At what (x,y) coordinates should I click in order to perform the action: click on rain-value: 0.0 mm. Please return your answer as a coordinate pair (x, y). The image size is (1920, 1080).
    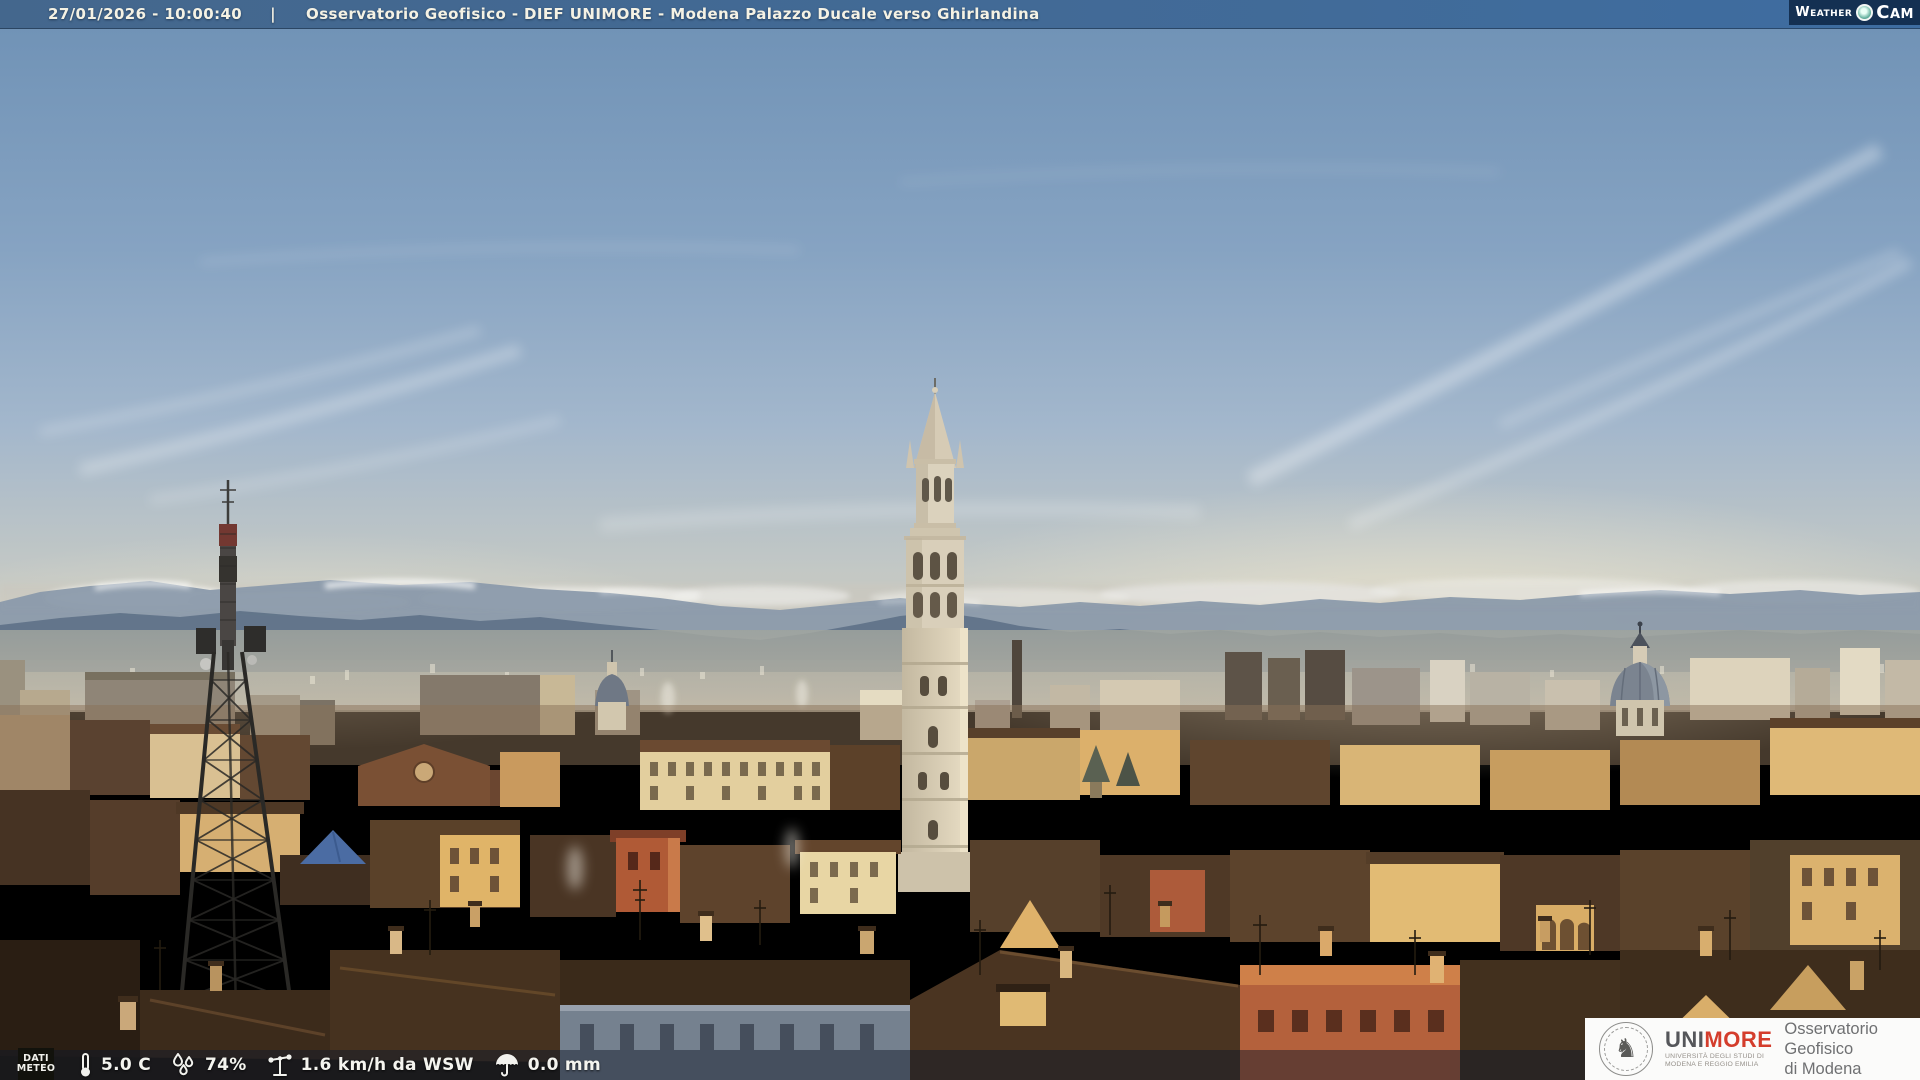
    Looking at the image, I should click on (564, 1065).